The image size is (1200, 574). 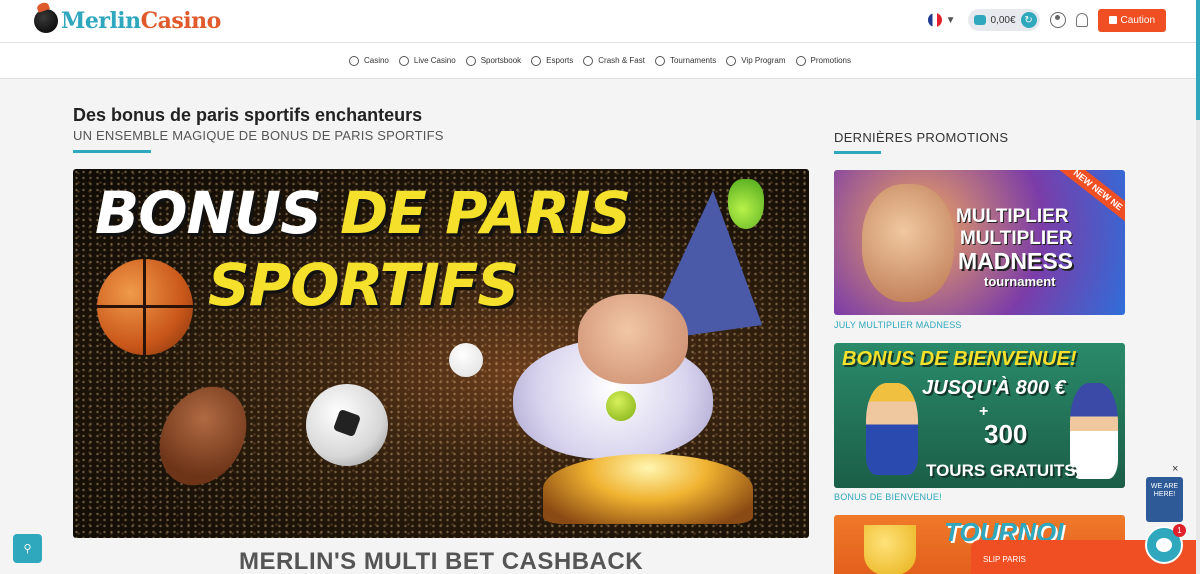 I want to click on banner-title-line1: BONUS DE PARIS, so click(x=363, y=213).